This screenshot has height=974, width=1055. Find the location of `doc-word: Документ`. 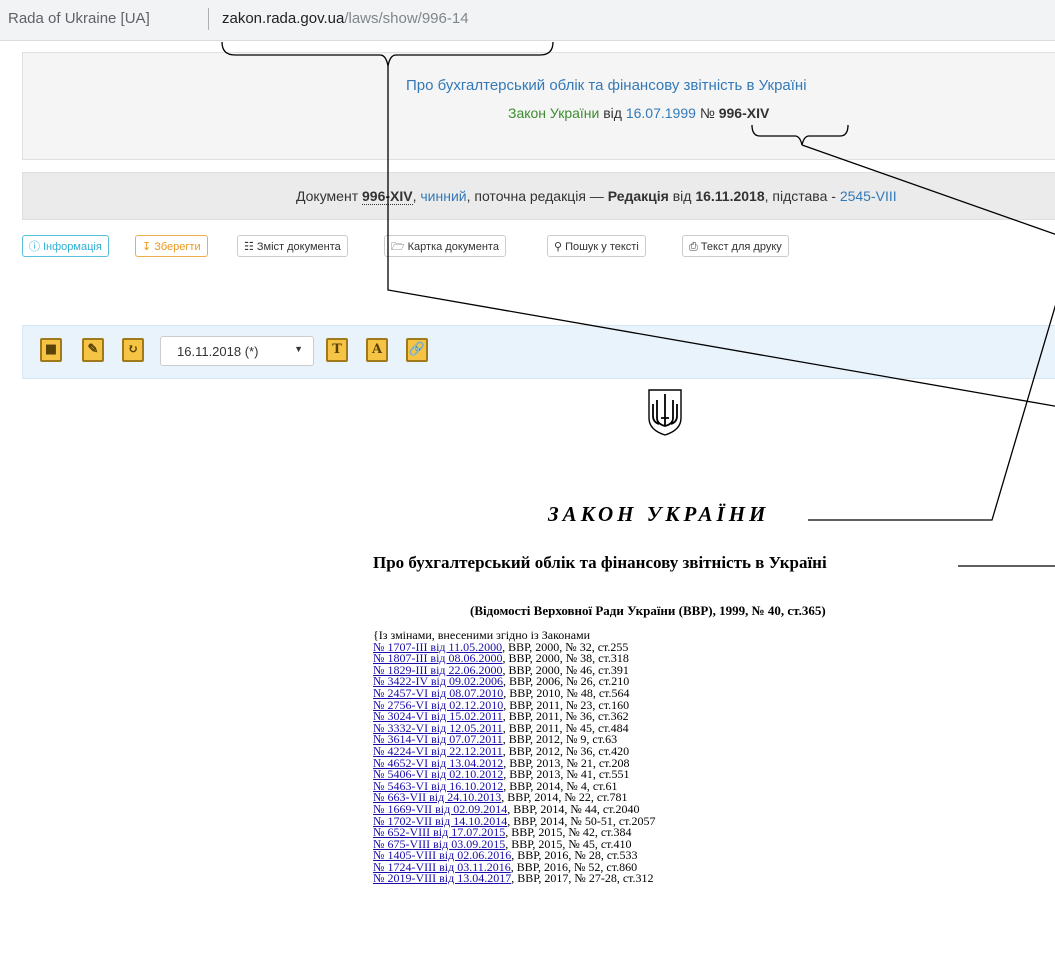

doc-word: Документ is located at coordinates (327, 196).